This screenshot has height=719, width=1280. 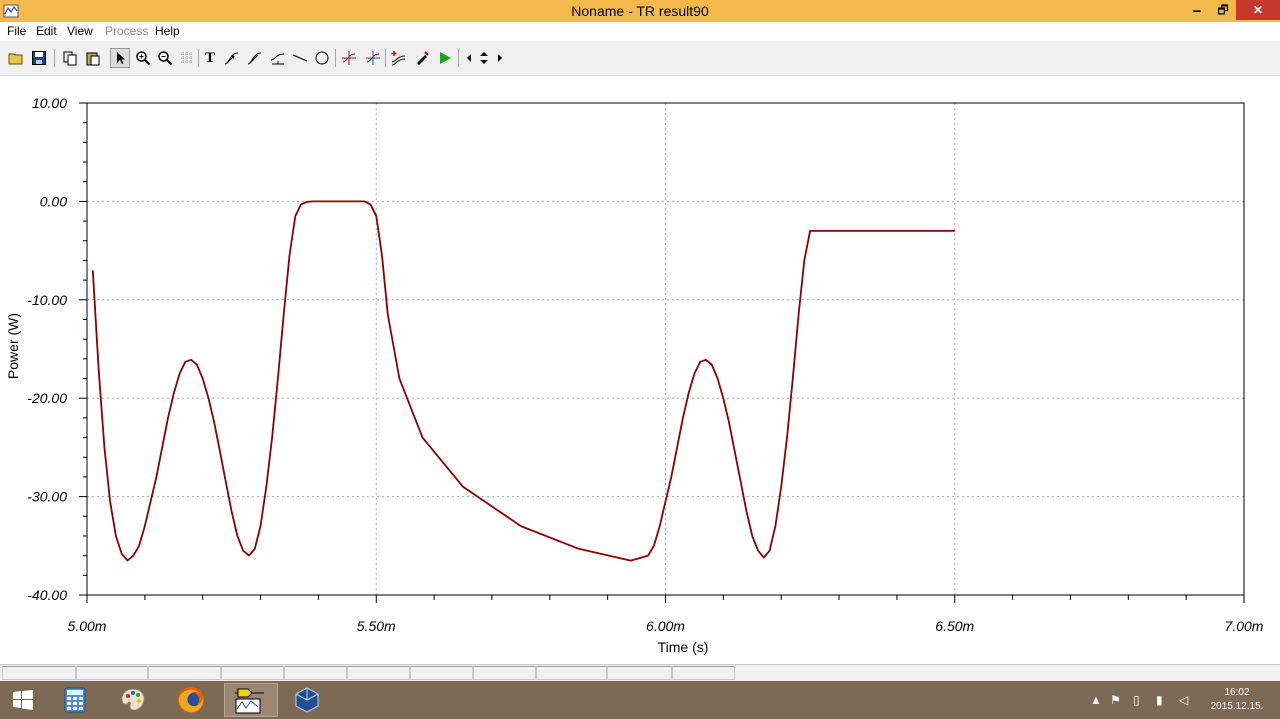 I want to click on x-tick-label: 7.00m, so click(x=1244, y=626).